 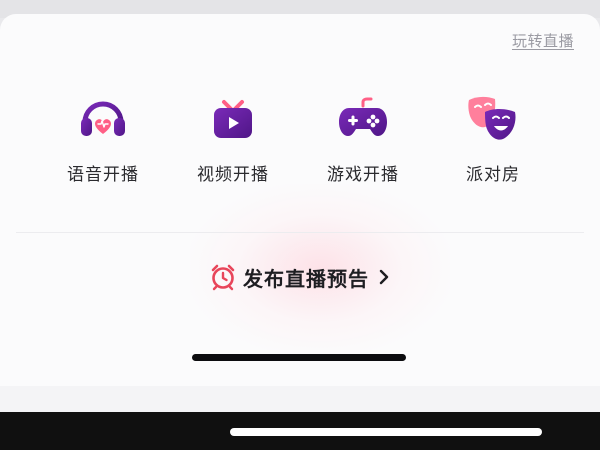 I want to click on alarm-clock-icon, so click(x=223, y=277).